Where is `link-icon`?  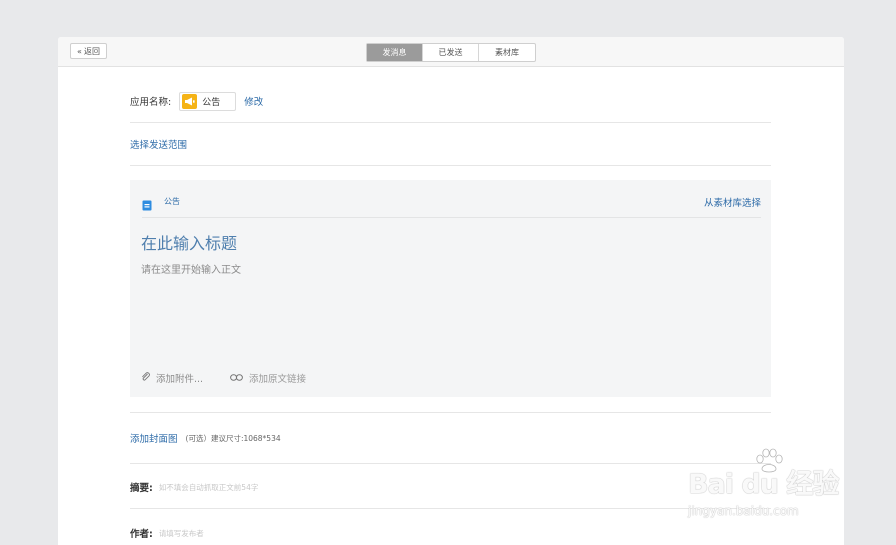 link-icon is located at coordinates (236, 378).